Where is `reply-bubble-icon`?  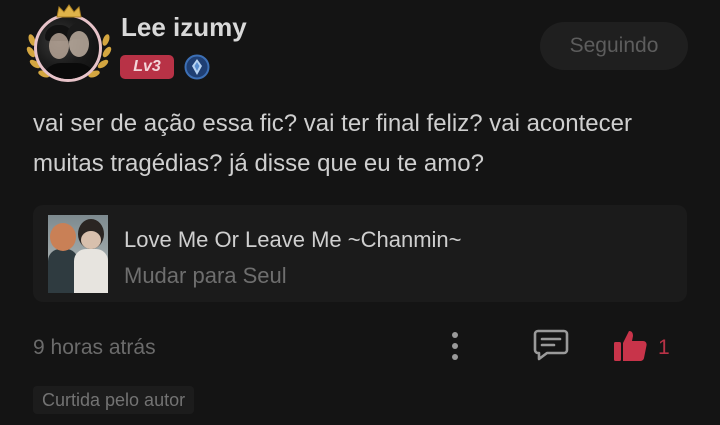
reply-bubble-icon is located at coordinates (551, 345).